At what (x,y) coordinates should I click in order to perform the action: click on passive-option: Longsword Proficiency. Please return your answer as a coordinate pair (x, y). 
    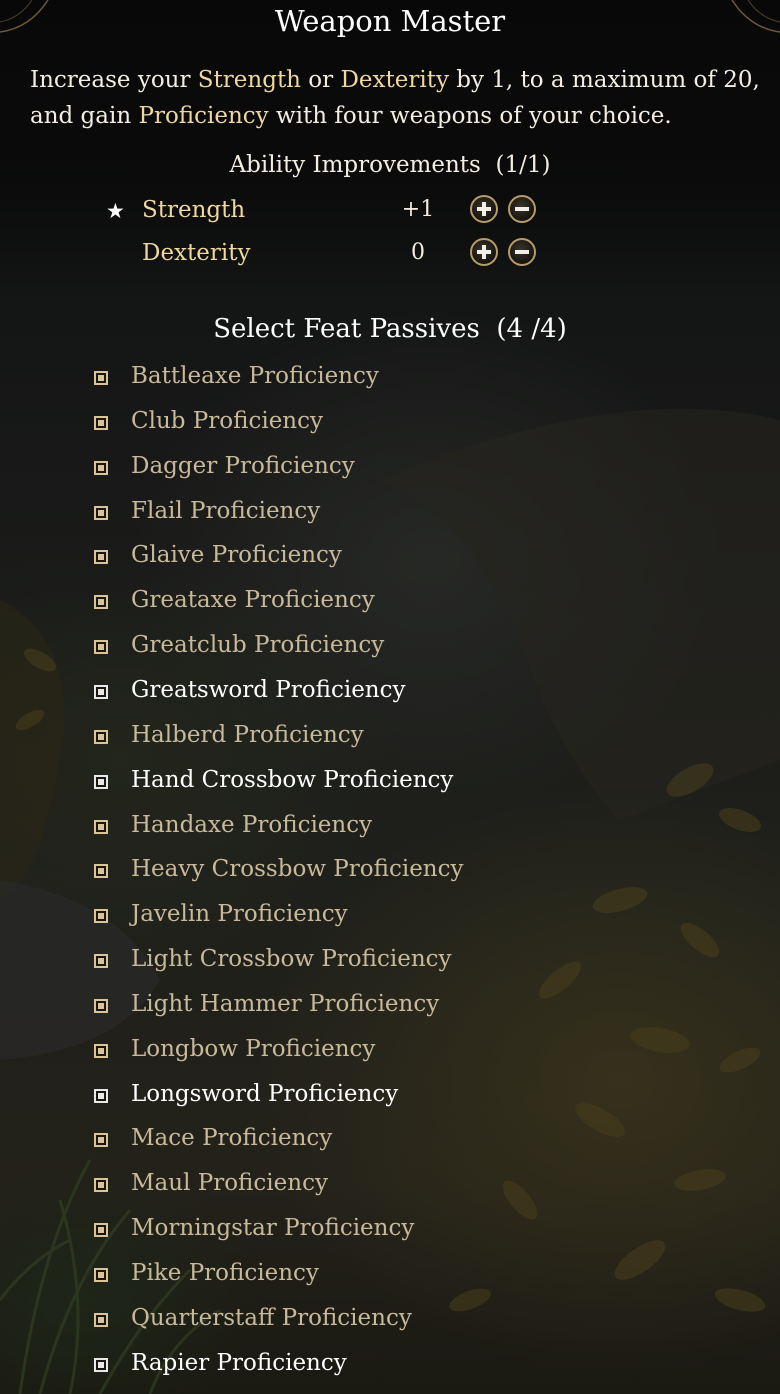
    Looking at the image, I should click on (390, 1098).